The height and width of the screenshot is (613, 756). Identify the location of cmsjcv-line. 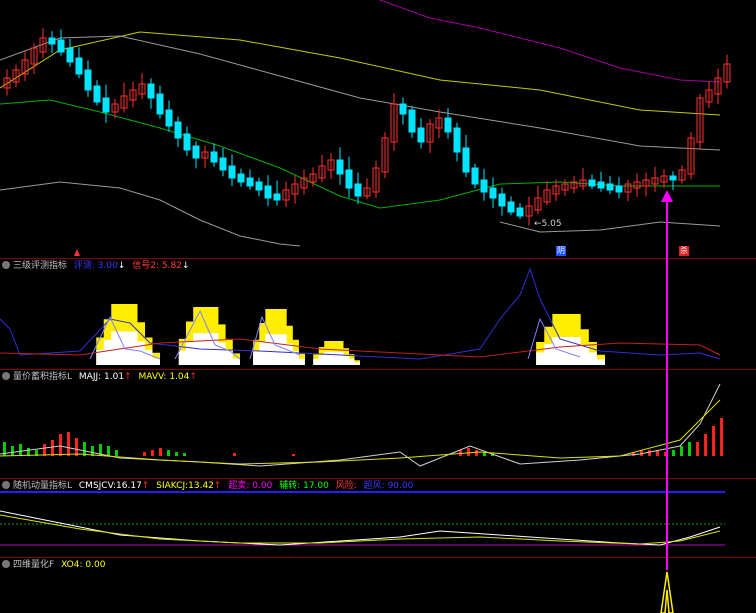
(360, 528).